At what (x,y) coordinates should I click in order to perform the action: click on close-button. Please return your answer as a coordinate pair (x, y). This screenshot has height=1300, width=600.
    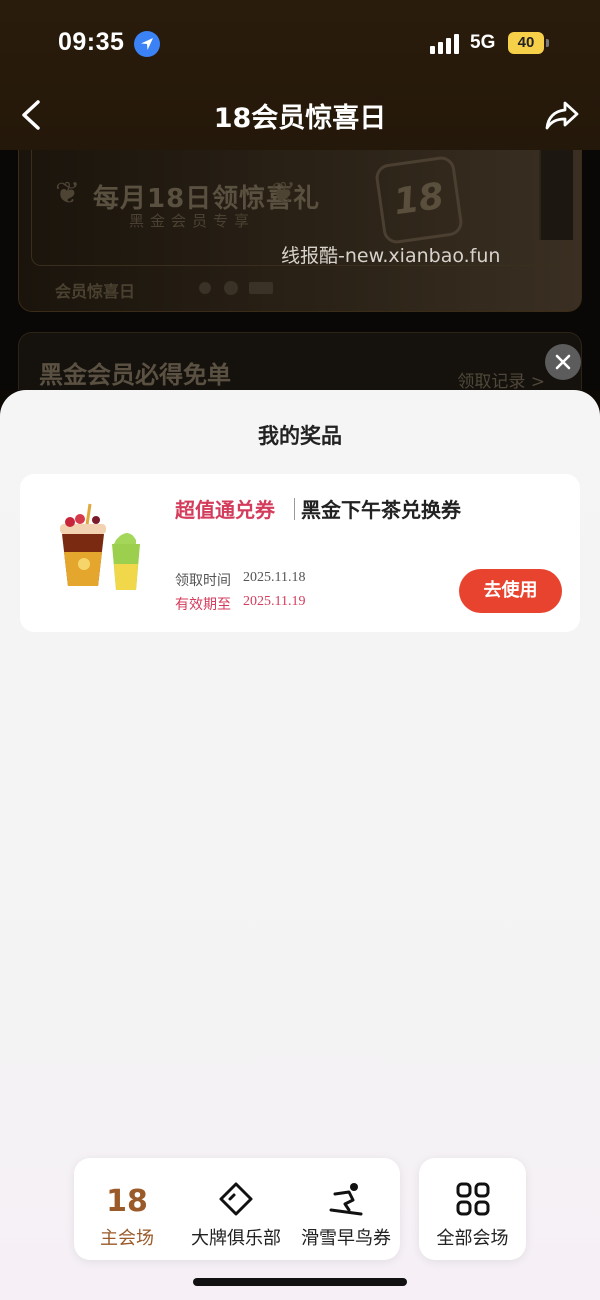
    Looking at the image, I should click on (563, 362).